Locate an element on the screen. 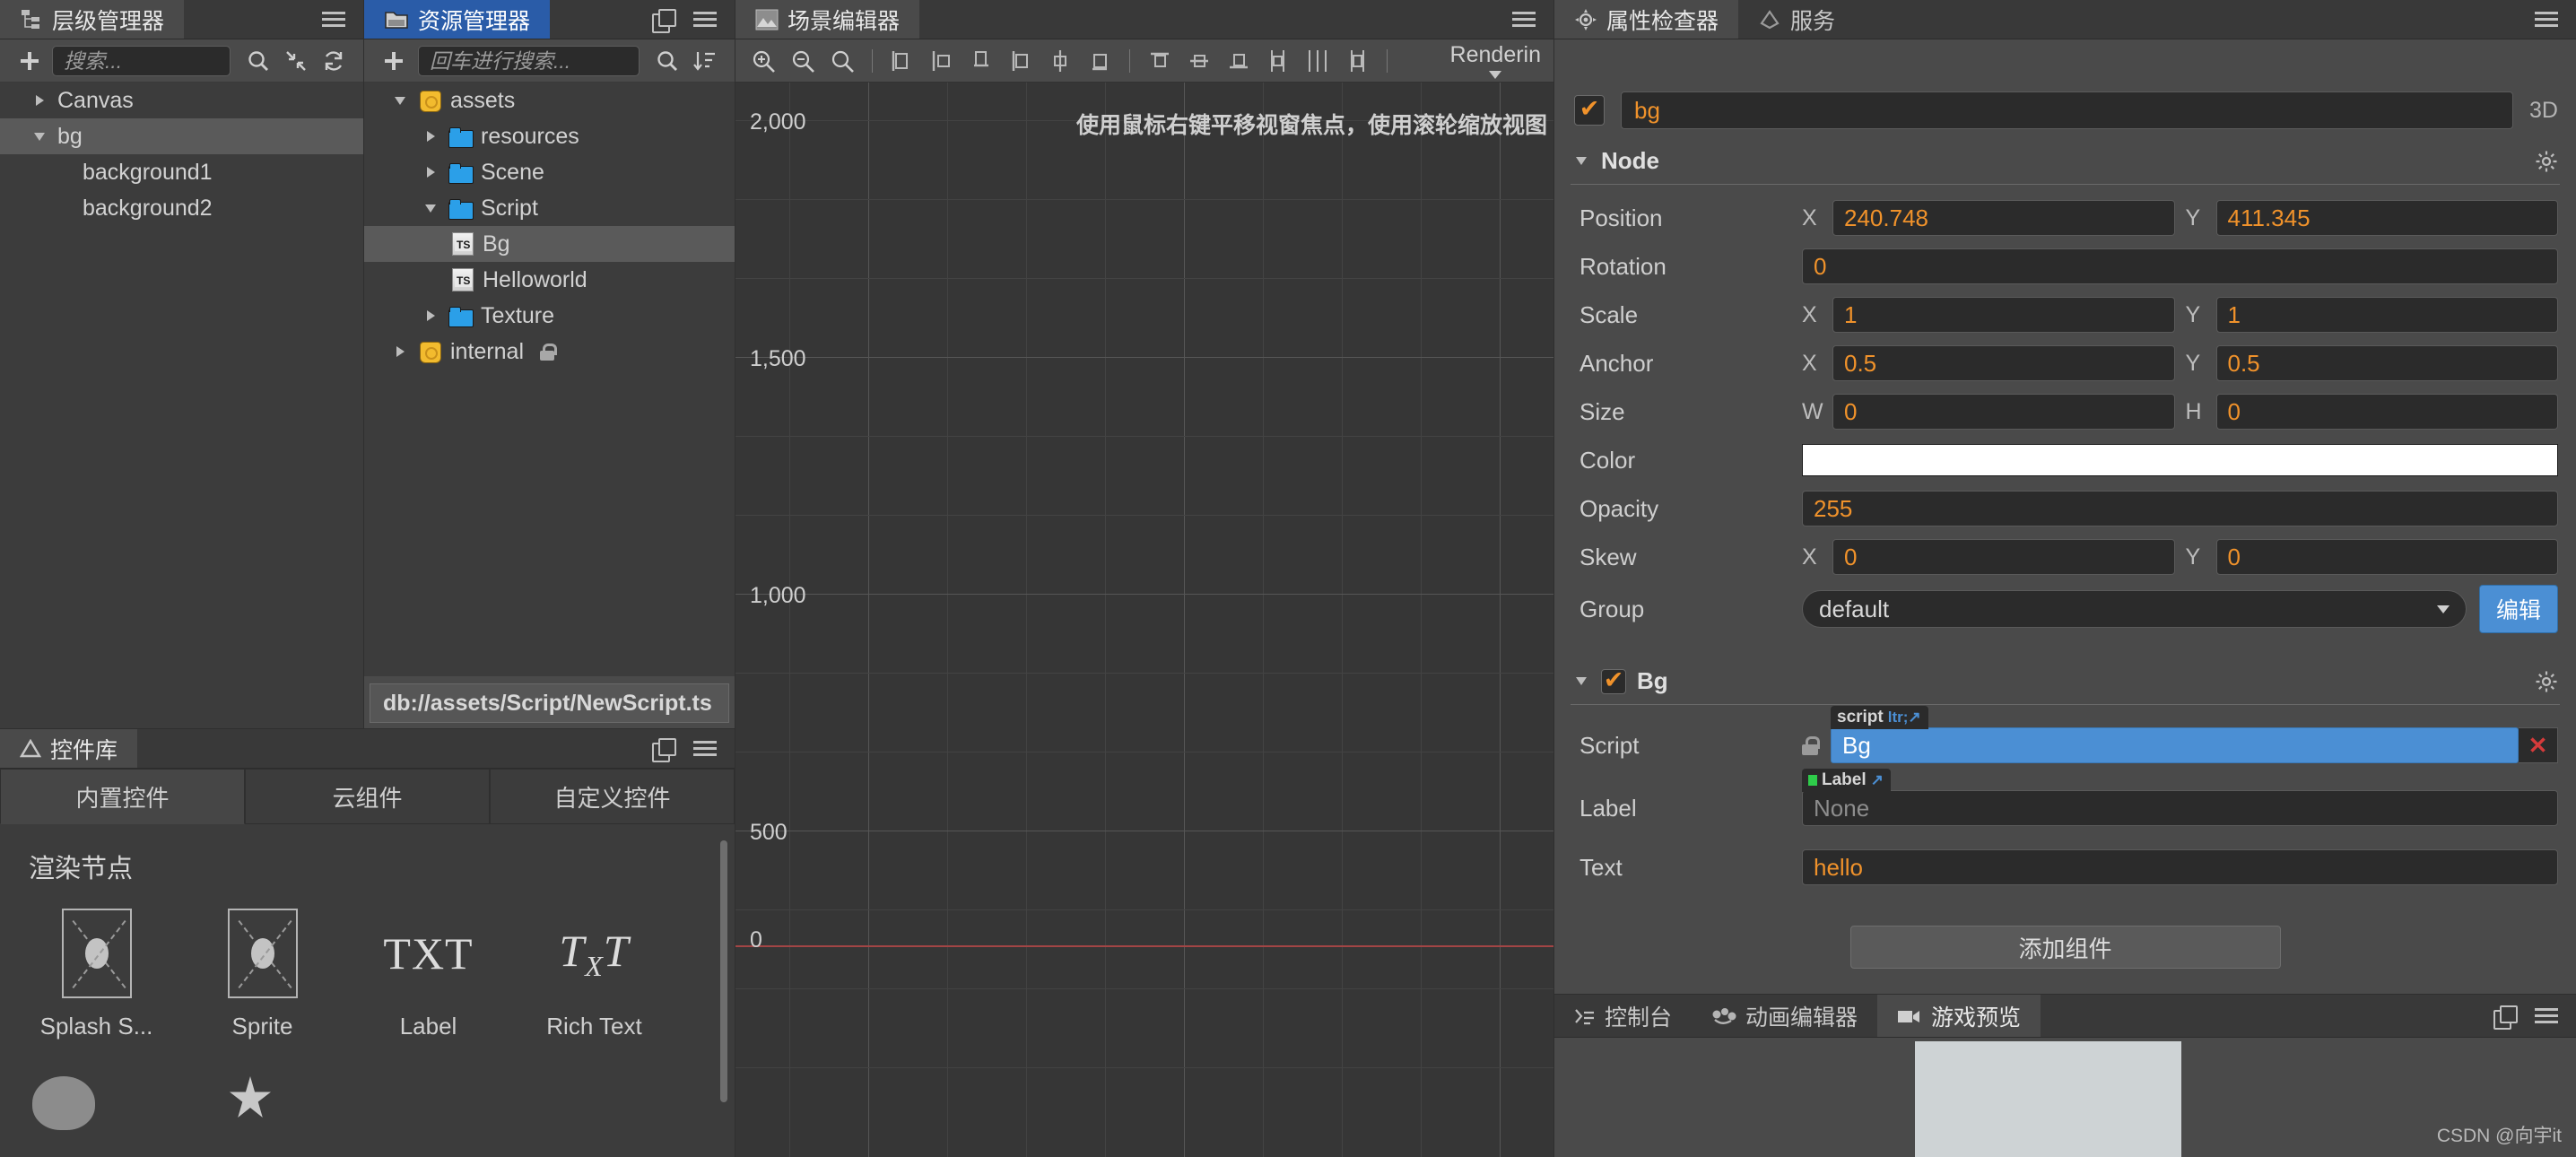 The height and width of the screenshot is (1157, 2576). group-edit-button: 编辑 is located at coordinates (2518, 609).